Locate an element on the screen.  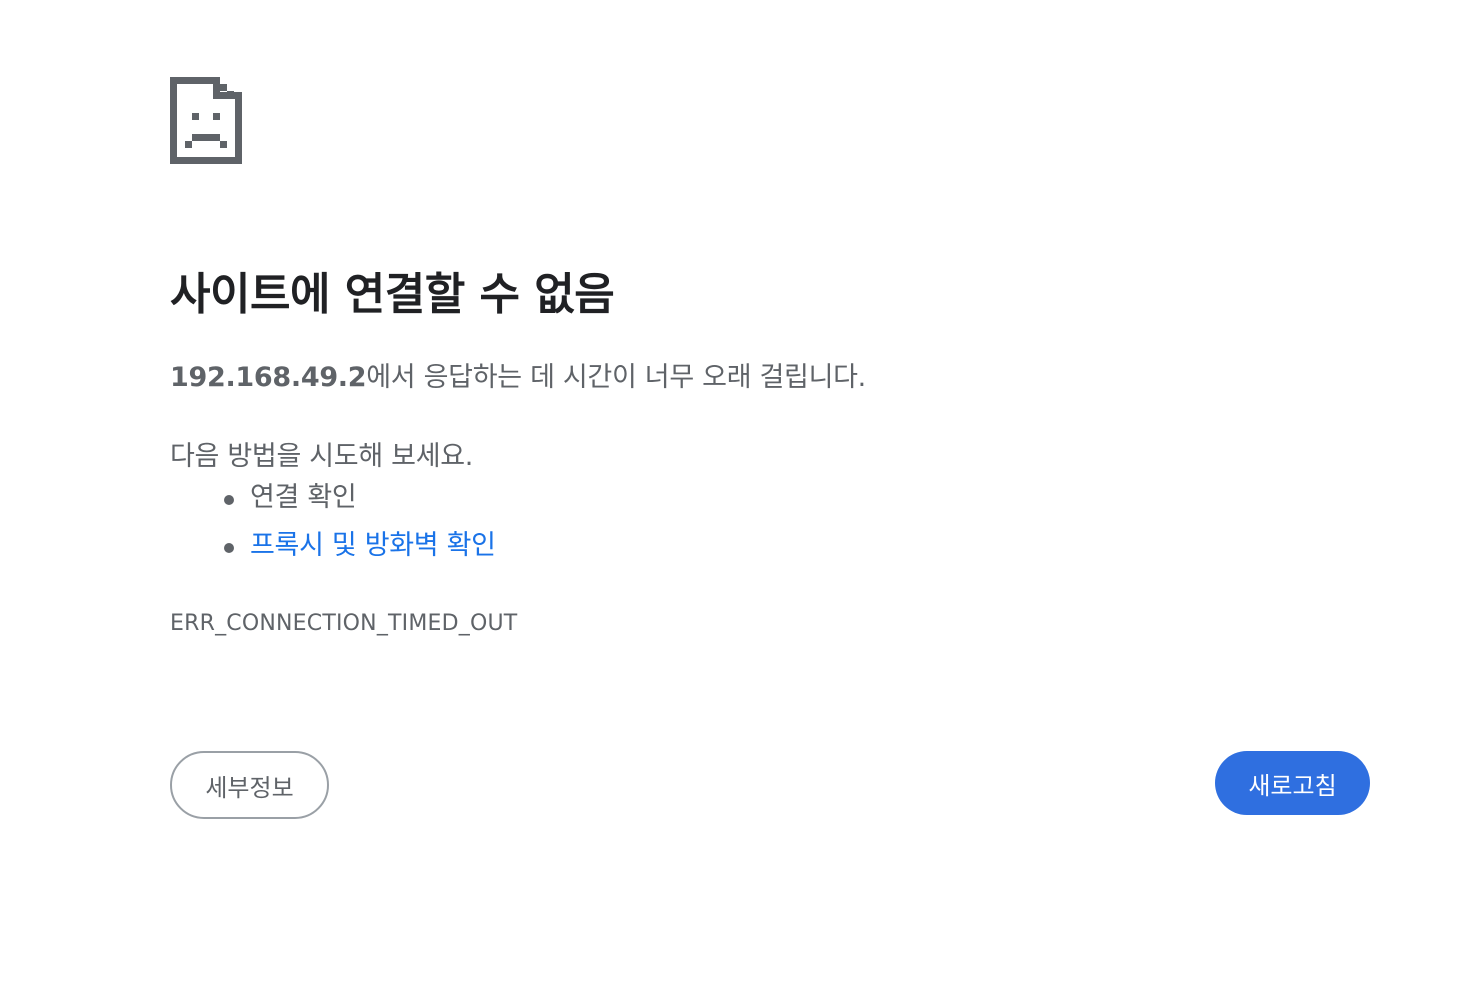
error-summary: 192.168.49.2에서 응답하는 데 시간이 너무 오래 걸립니다. is located at coordinates (518, 374).